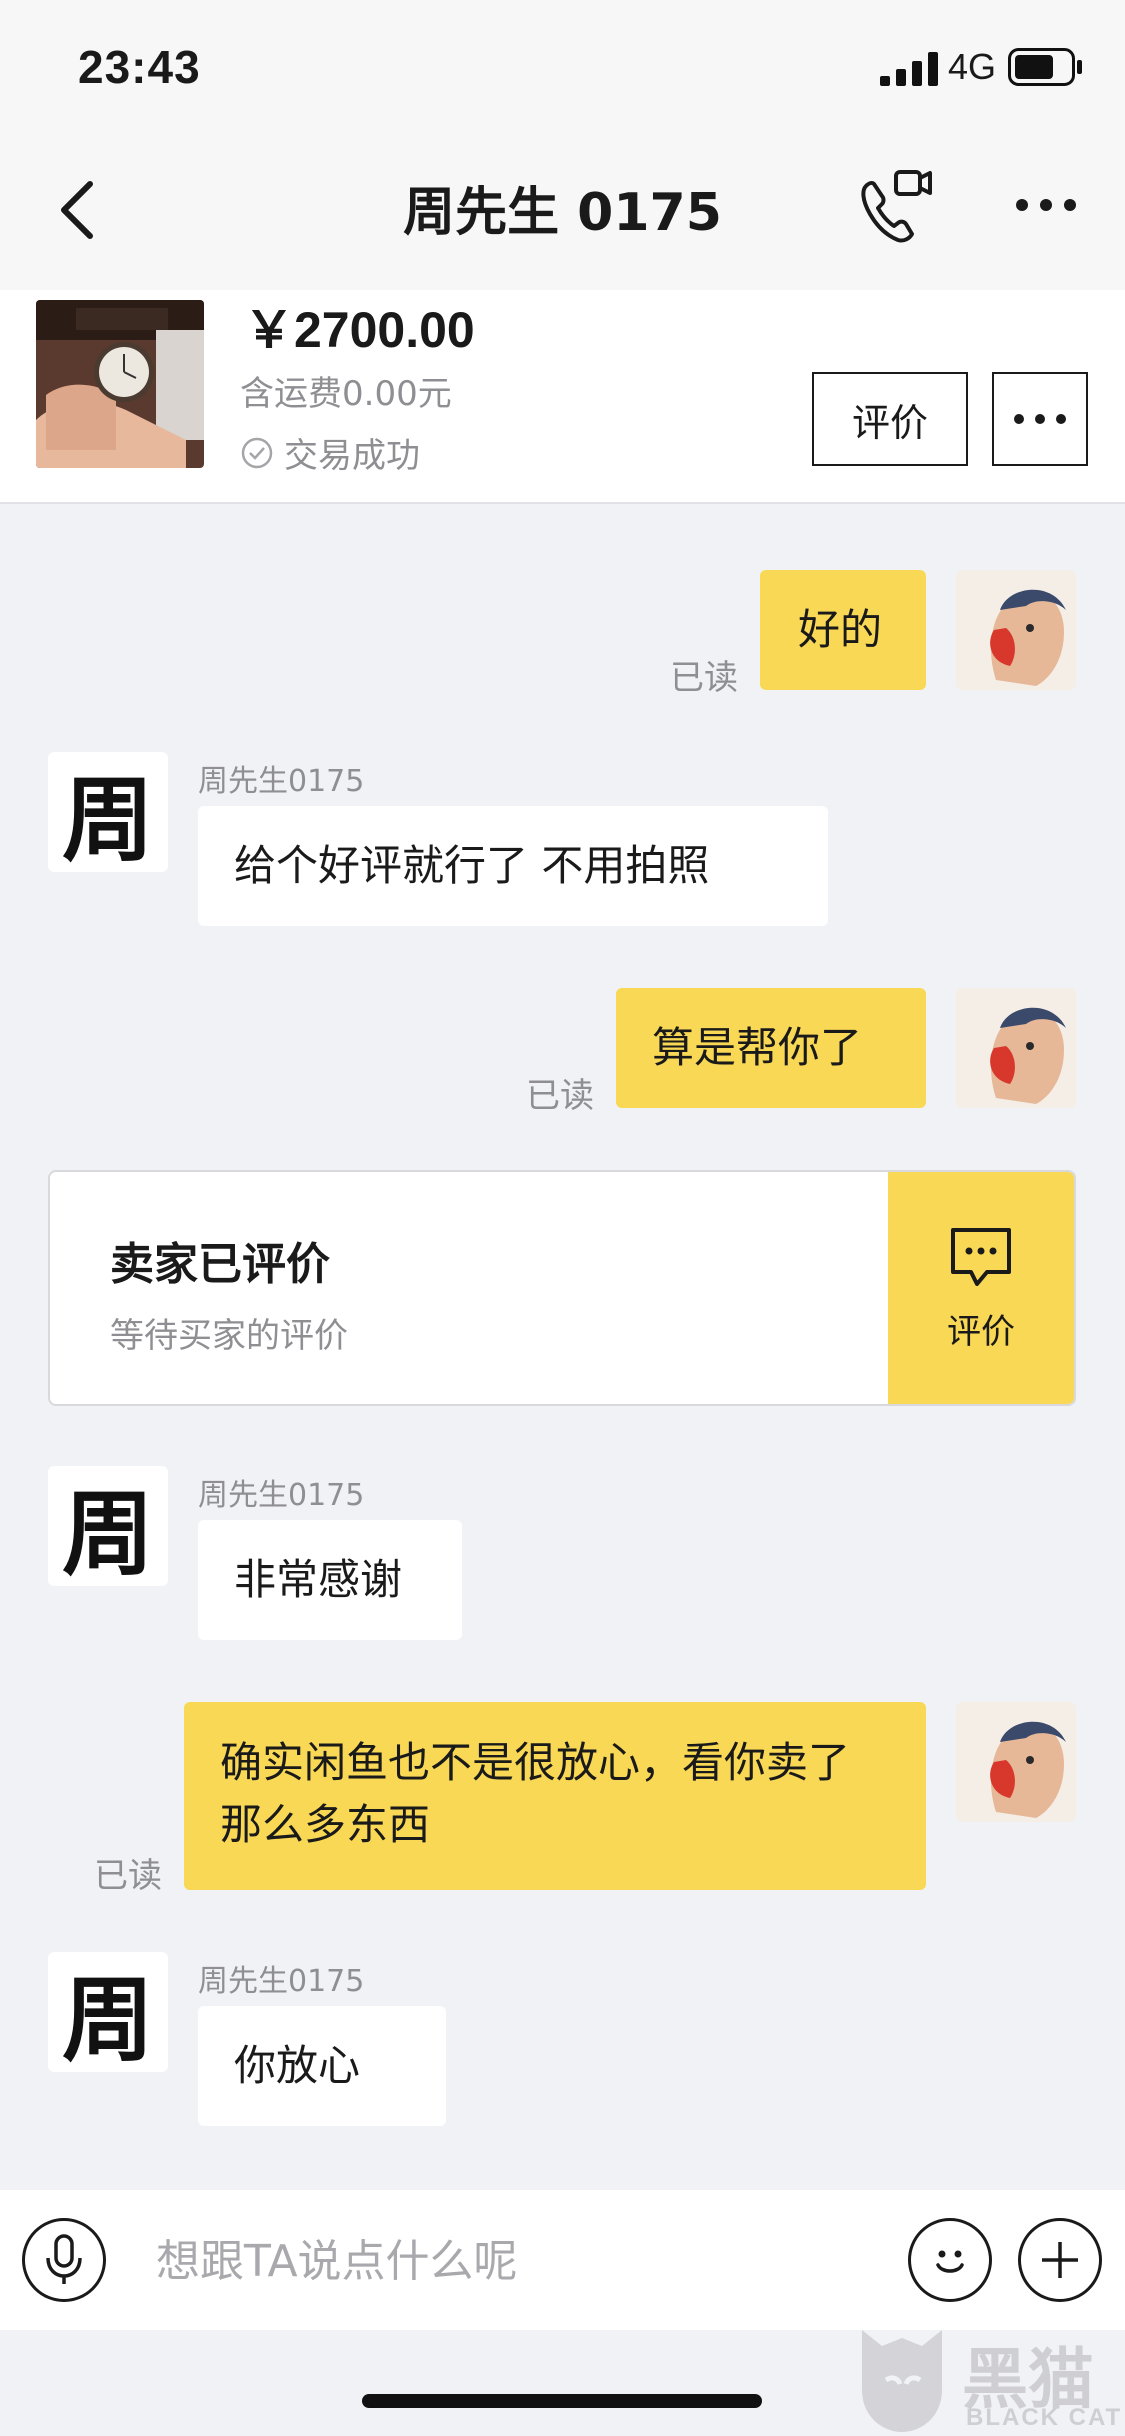 This screenshot has height=2436, width=1125. What do you see at coordinates (890, 419) in the screenshot?
I see `review-button: 评价` at bounding box center [890, 419].